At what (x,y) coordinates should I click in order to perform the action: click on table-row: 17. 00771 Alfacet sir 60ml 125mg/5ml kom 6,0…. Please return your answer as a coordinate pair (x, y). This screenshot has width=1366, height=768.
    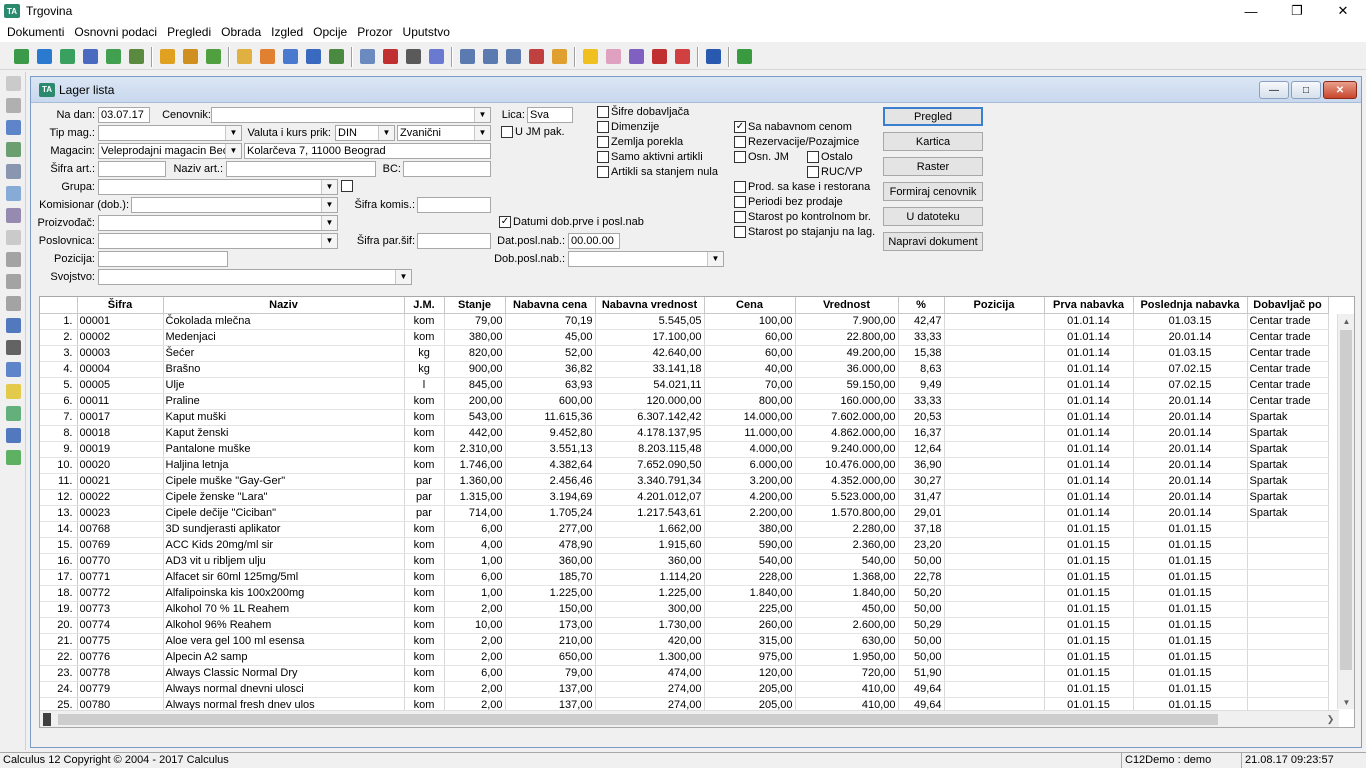
    Looking at the image, I should click on (684, 577).